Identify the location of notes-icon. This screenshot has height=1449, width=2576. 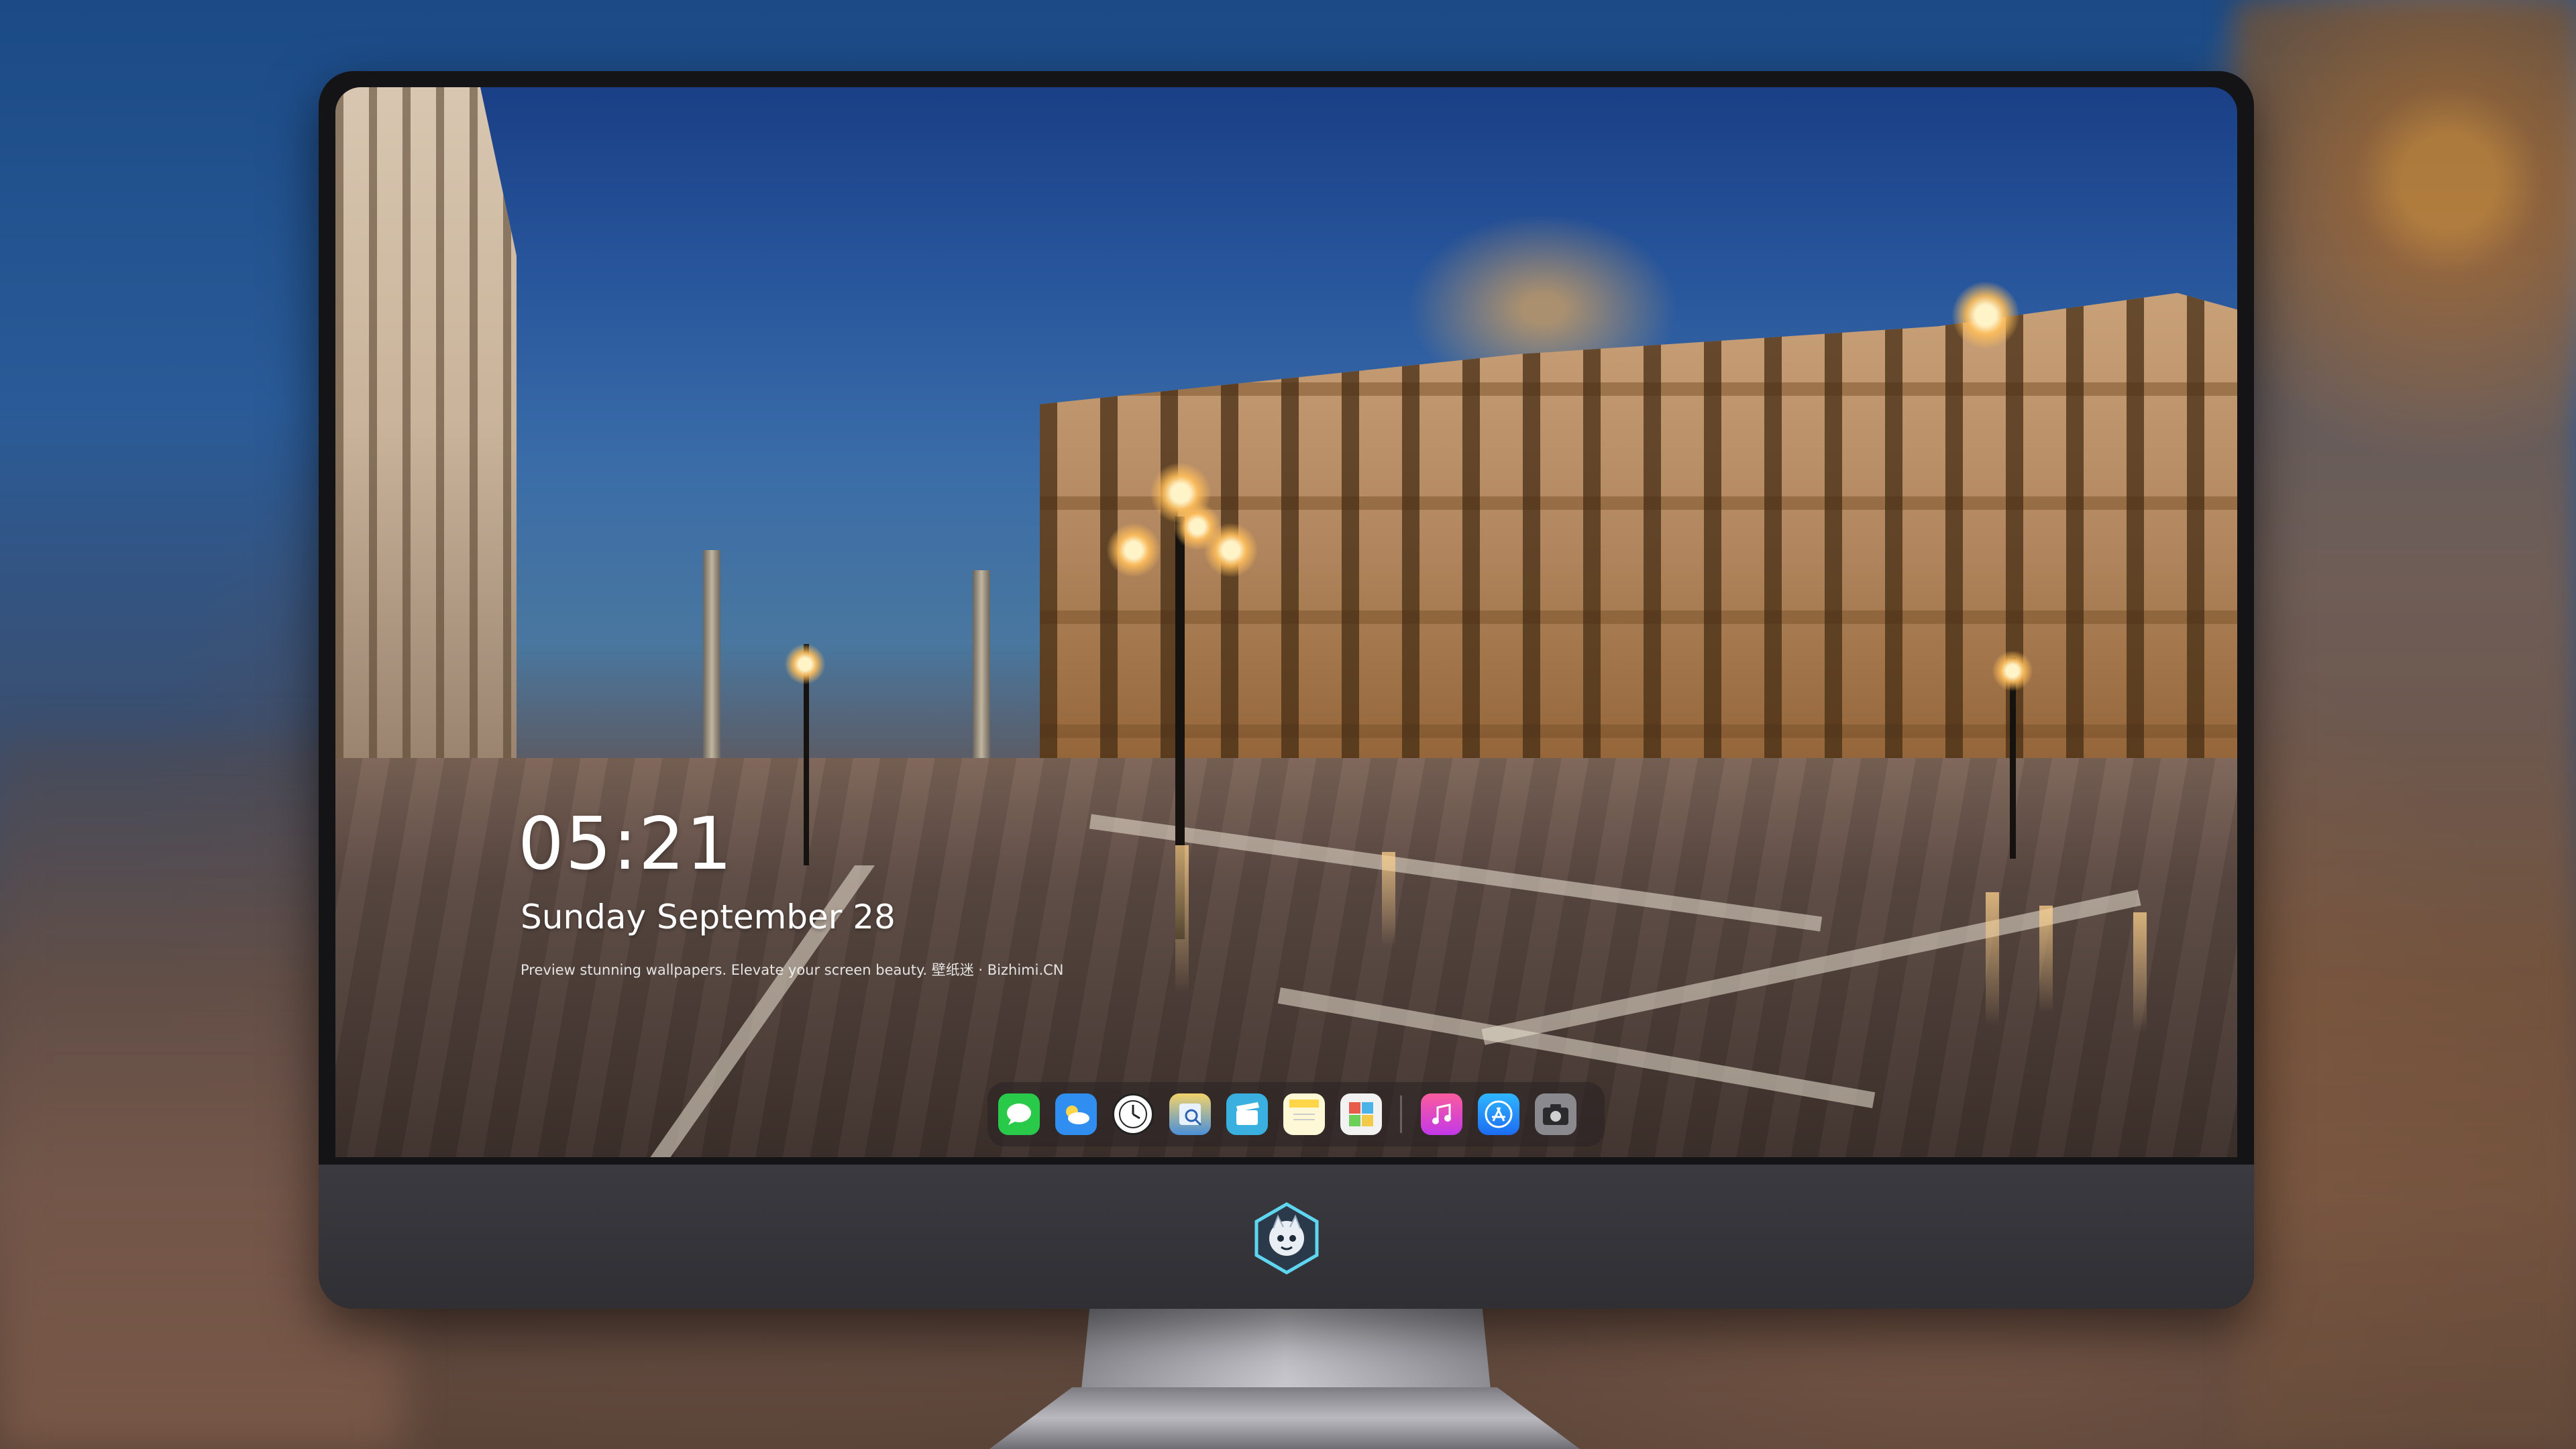
(1304, 1114).